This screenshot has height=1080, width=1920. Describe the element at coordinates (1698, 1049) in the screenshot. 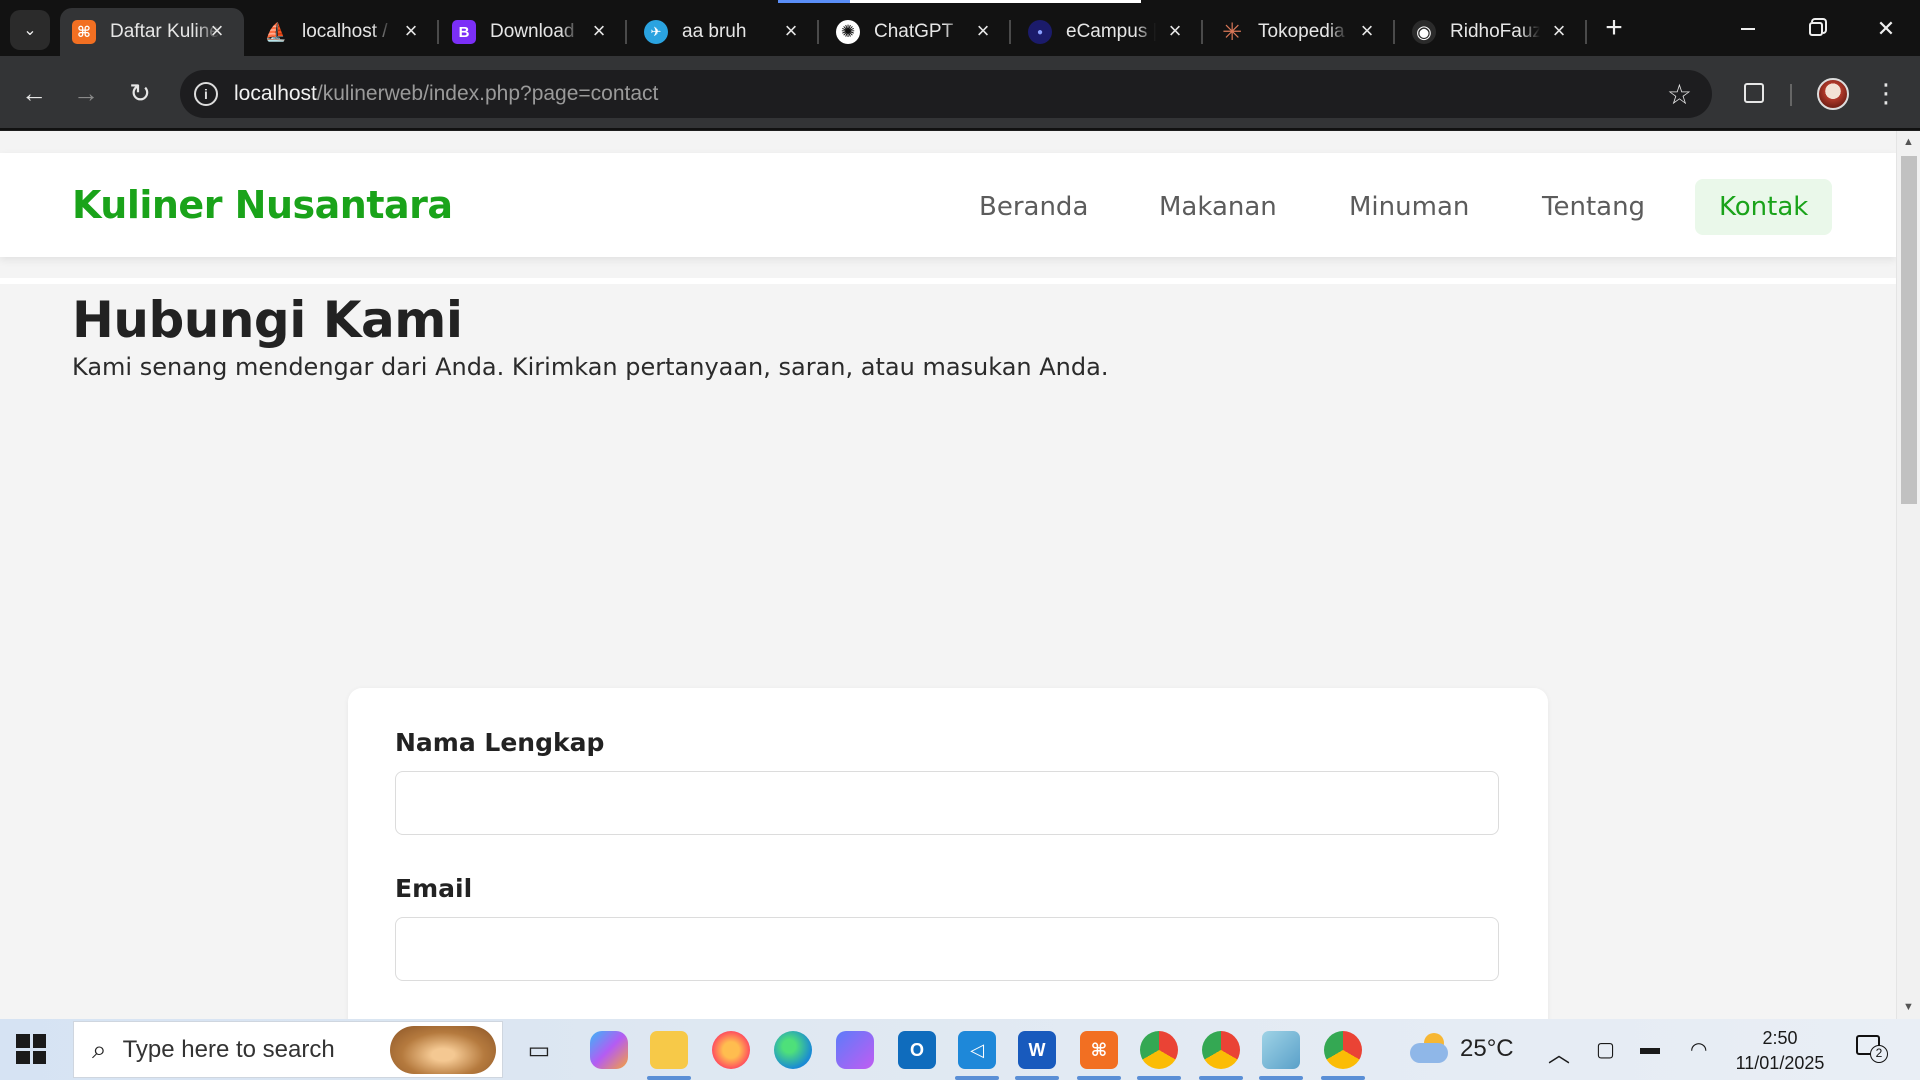

I see `wifi-icon: ◠` at that location.